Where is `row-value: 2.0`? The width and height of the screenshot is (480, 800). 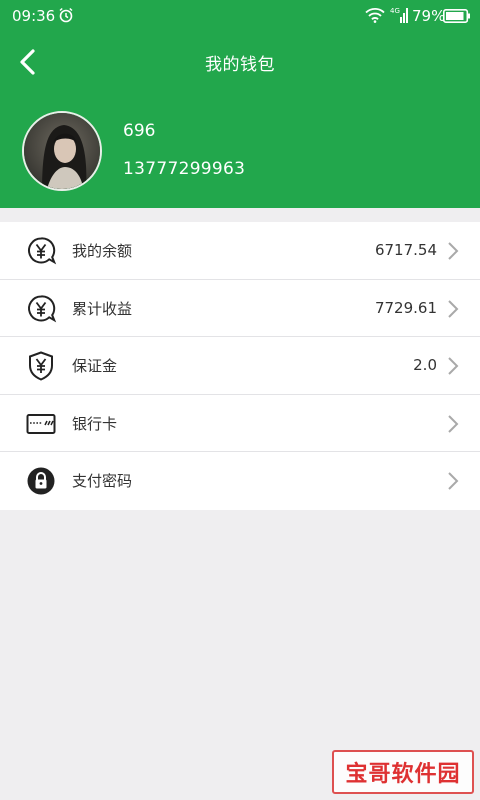 row-value: 2.0 is located at coordinates (425, 365).